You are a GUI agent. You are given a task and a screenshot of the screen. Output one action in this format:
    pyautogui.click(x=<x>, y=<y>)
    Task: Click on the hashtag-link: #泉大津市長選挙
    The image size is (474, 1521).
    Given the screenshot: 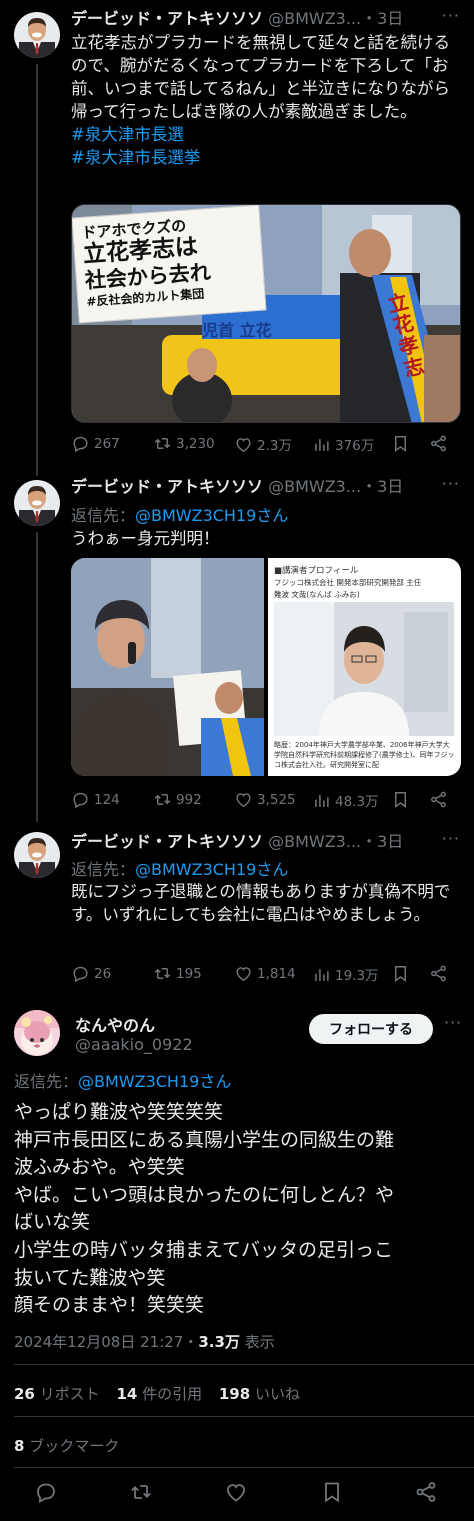 What is the action you would take?
    pyautogui.click(x=265, y=157)
    